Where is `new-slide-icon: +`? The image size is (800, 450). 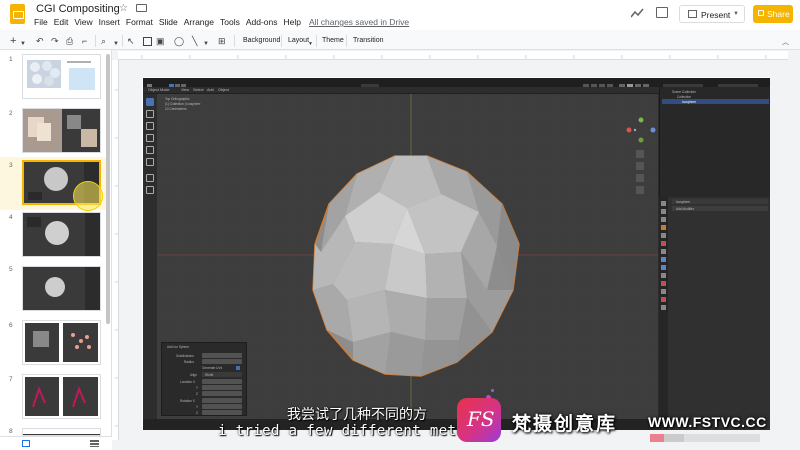
new-slide-icon: + is located at coordinates (13, 41).